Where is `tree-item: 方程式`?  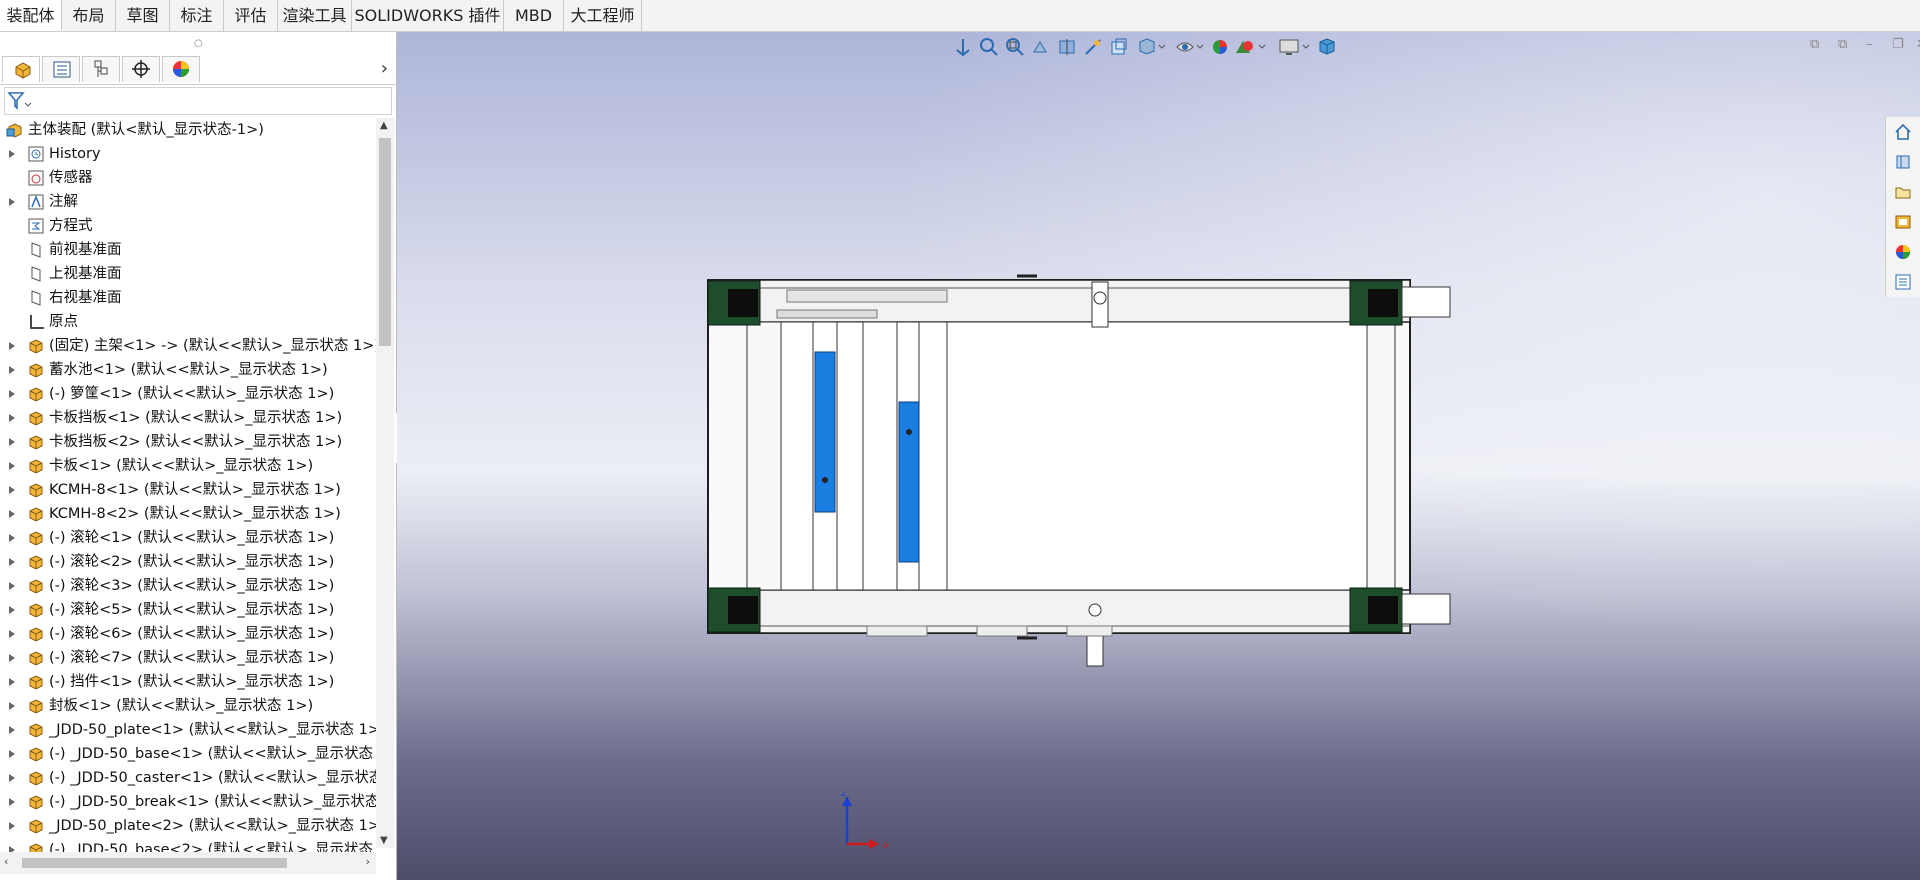
tree-item: 方程式 is located at coordinates (188, 226).